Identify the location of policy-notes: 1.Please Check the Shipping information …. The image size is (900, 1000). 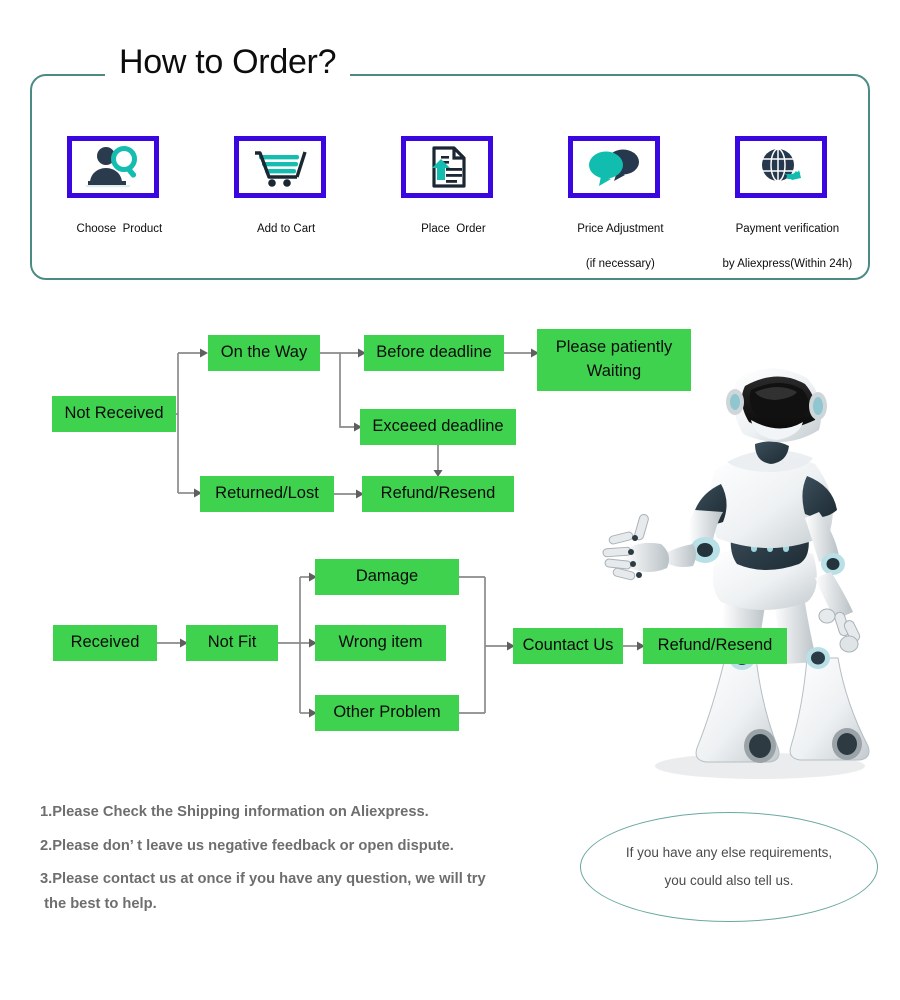
(320, 868).